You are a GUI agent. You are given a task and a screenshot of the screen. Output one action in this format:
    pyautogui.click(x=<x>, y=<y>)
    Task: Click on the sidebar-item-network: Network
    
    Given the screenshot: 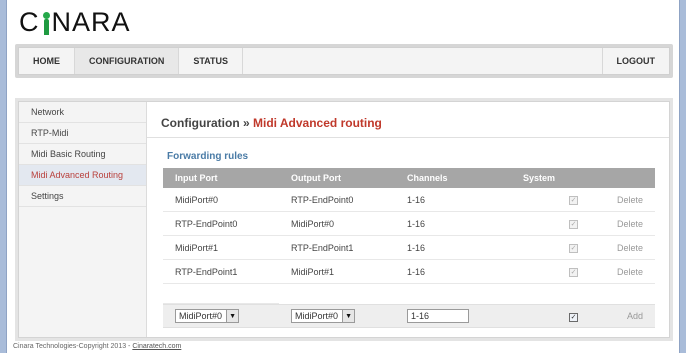 What is the action you would take?
    pyautogui.click(x=82, y=112)
    